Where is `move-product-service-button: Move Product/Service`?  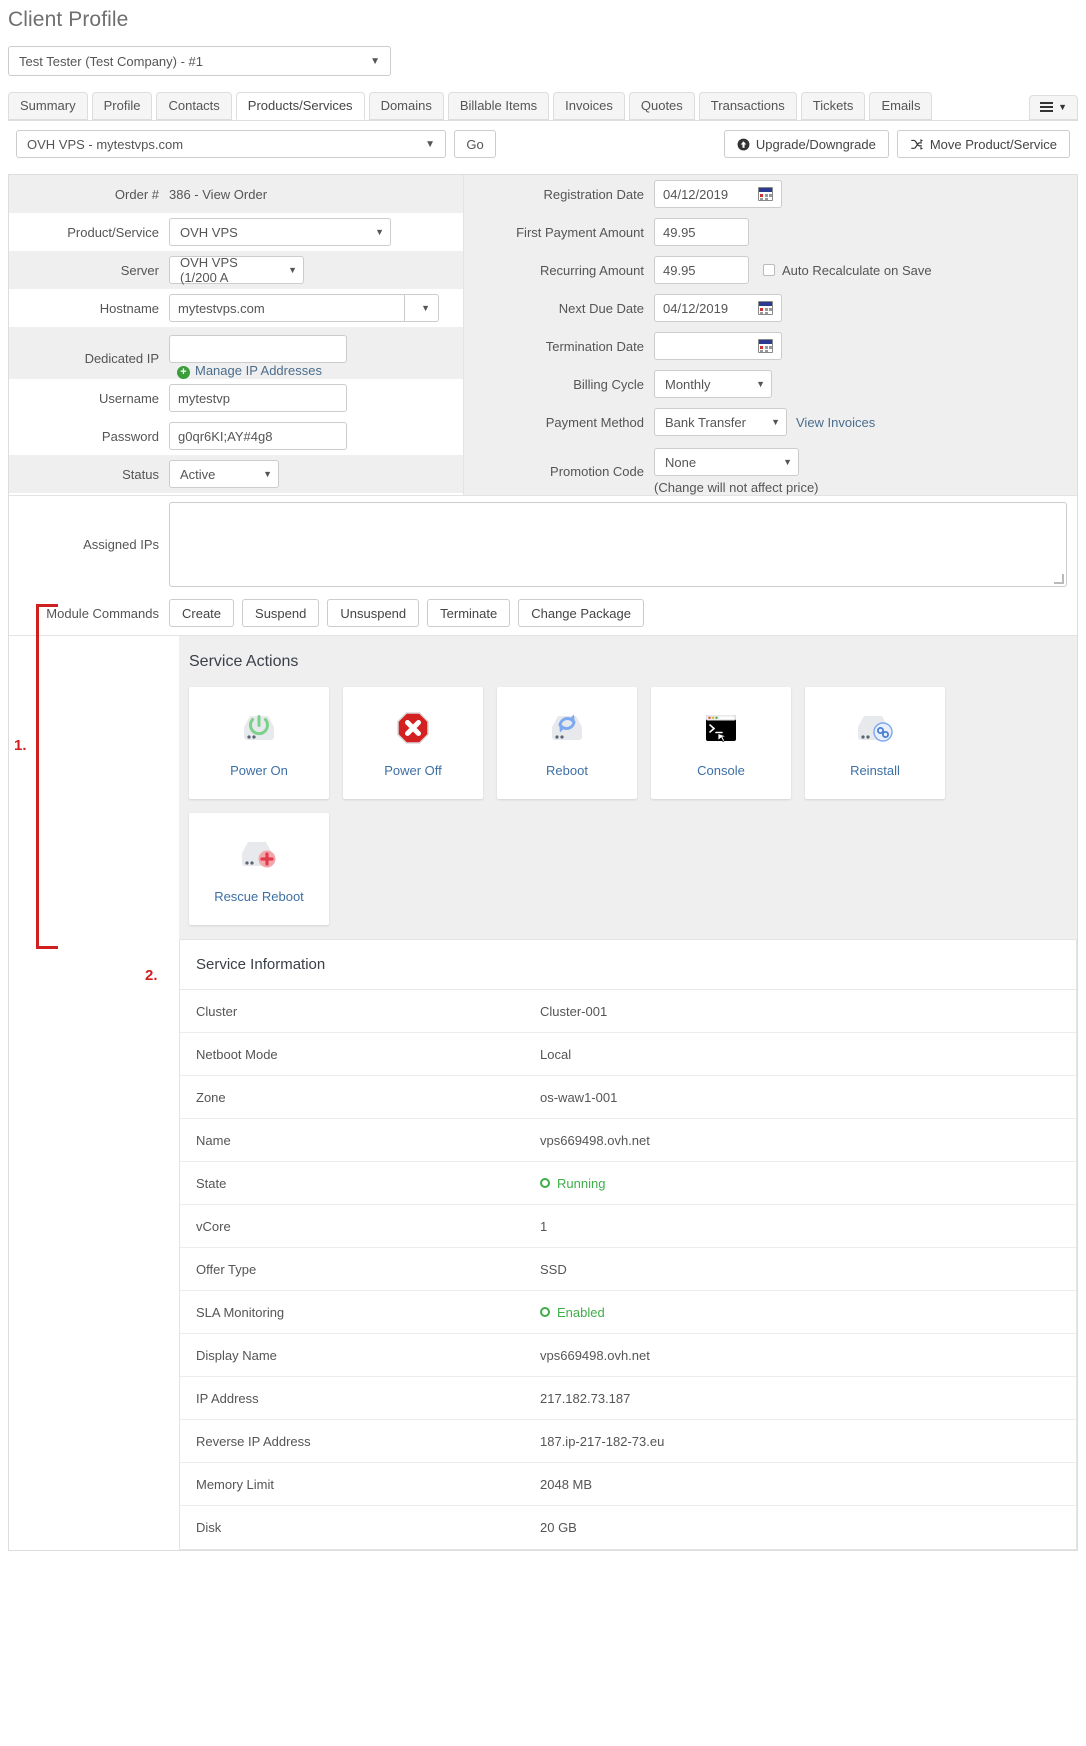
move-product-service-button: Move Product/Service is located at coordinates (983, 144).